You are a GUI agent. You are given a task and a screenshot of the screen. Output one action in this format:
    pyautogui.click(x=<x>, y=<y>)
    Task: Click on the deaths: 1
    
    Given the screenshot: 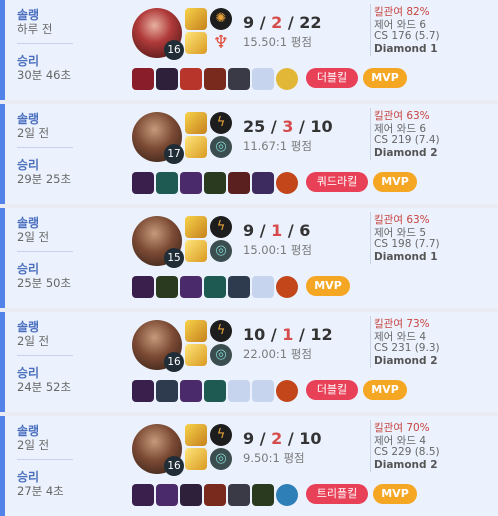 What is the action you would take?
    pyautogui.click(x=277, y=230)
    